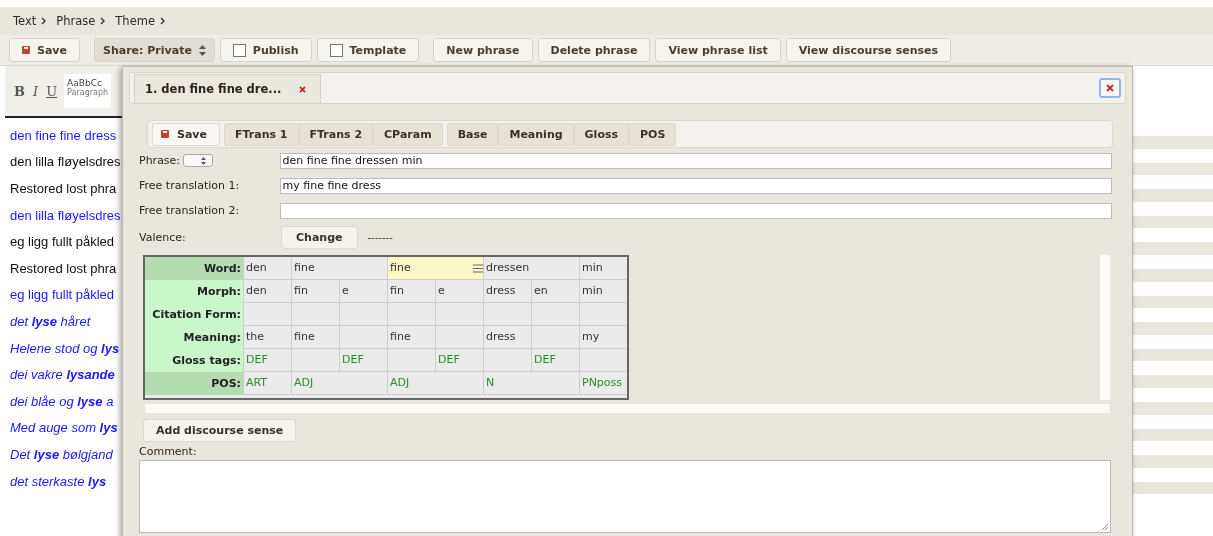  Describe the element at coordinates (61, 454) in the screenshot. I see `list-entry: Det lyse bølgjand` at that location.